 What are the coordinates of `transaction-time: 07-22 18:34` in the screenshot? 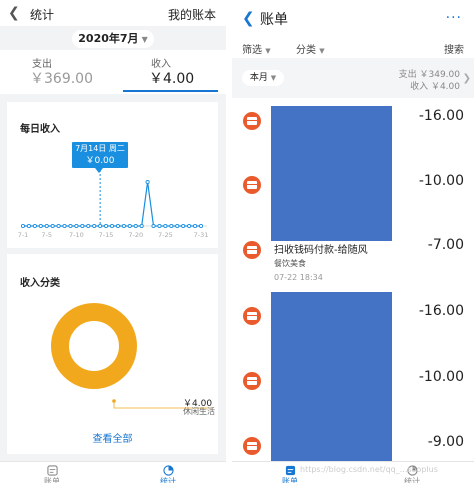 It's located at (298, 277).